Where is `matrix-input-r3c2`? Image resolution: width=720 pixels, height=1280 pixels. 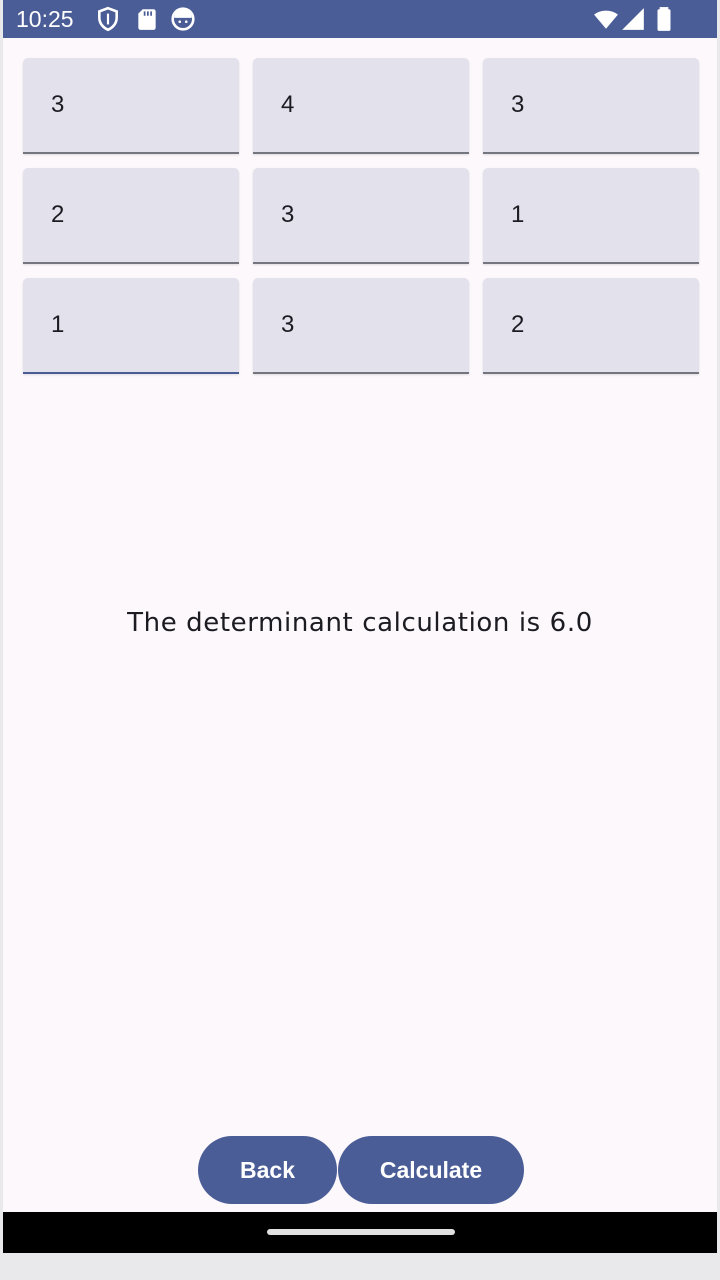 matrix-input-r3c2 is located at coordinates (361, 325).